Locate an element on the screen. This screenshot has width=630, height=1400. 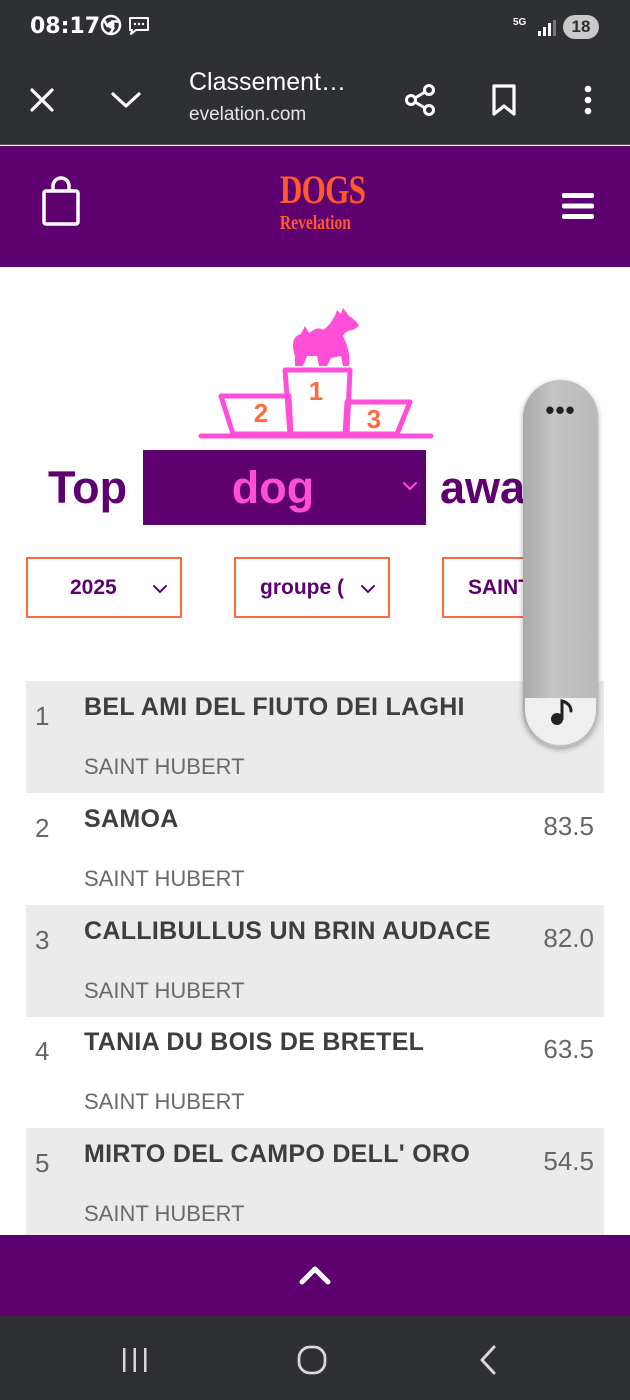
share-button is located at coordinates (420, 100).